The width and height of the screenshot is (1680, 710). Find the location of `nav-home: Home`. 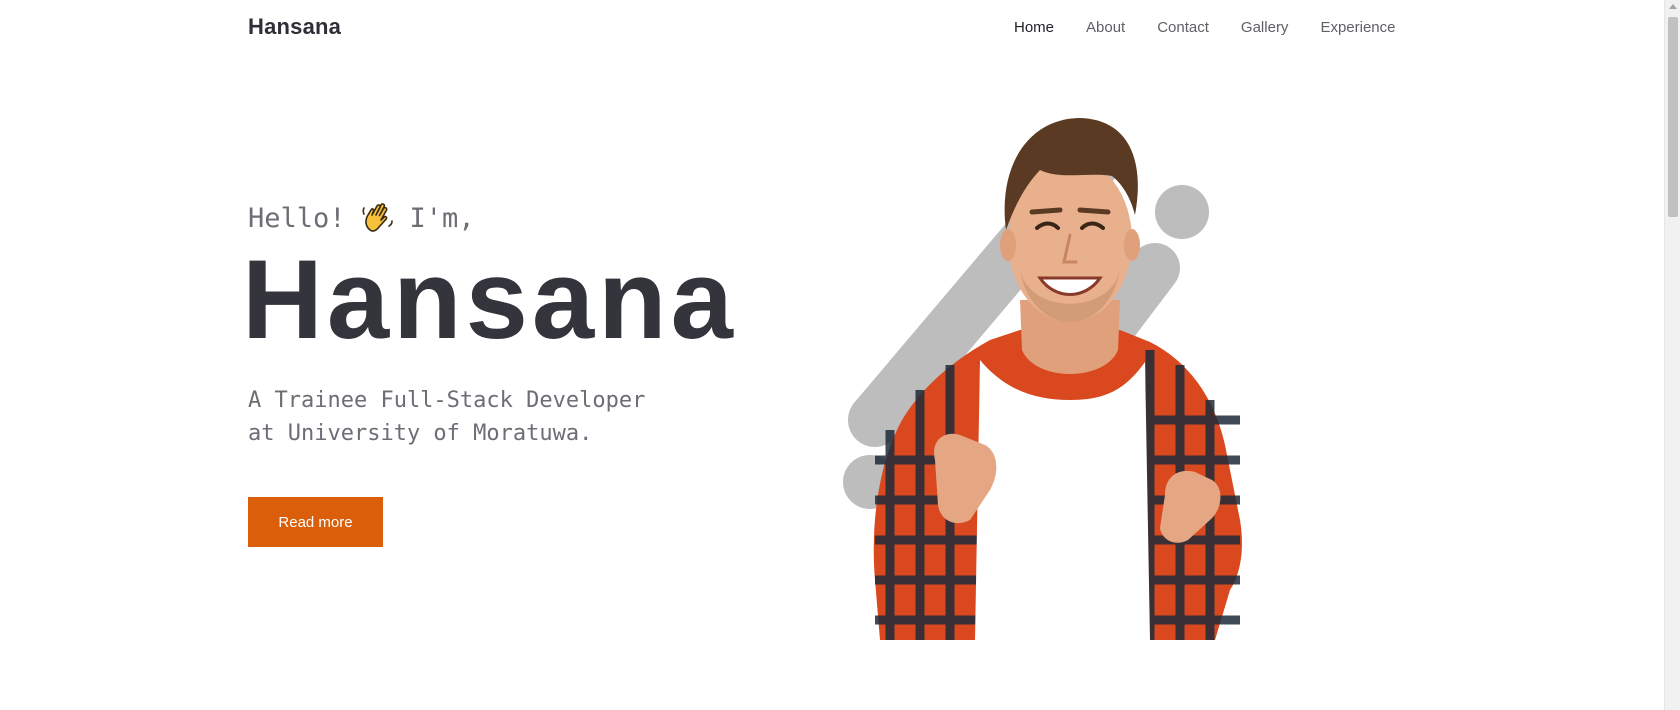

nav-home: Home is located at coordinates (1034, 27).